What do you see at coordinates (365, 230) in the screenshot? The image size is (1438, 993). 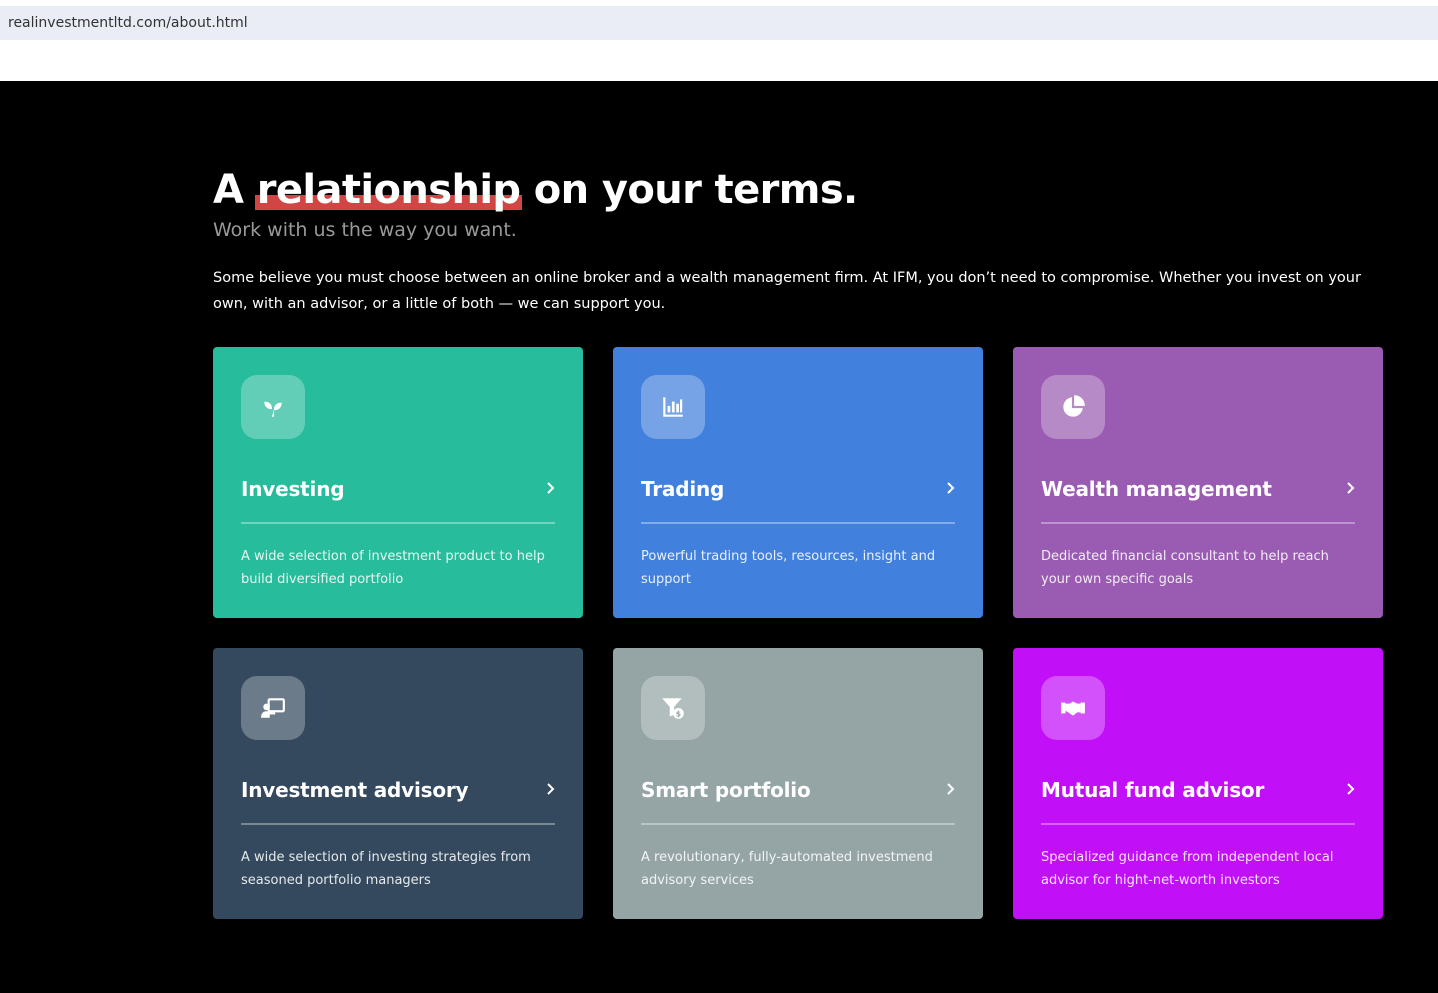 I see `page-subtitle: Work with us the way you want.` at bounding box center [365, 230].